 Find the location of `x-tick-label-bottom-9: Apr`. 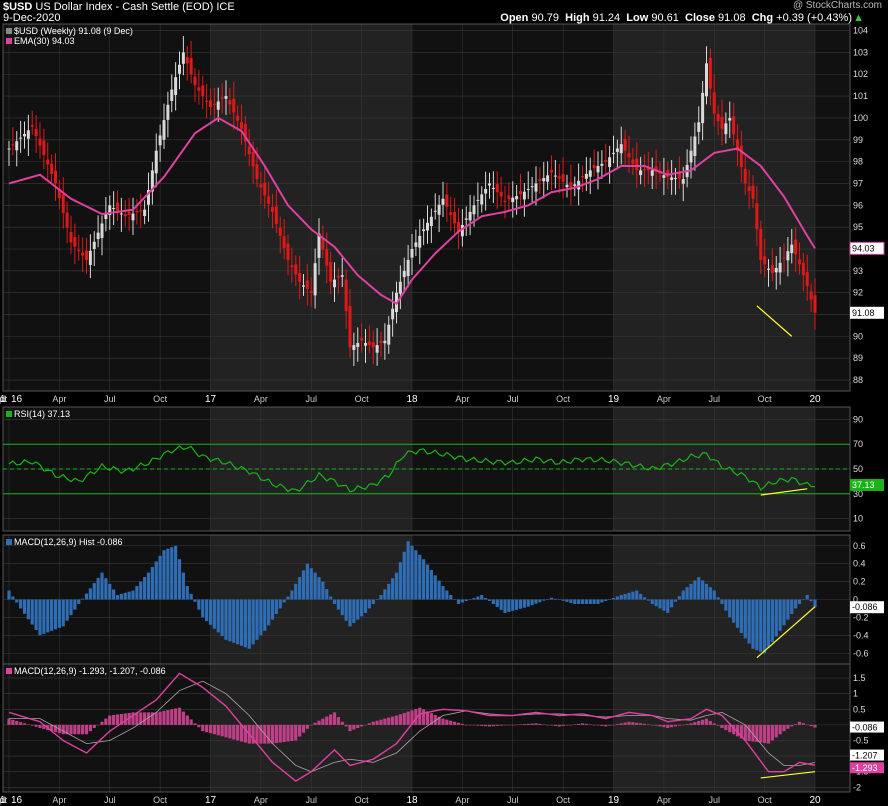

x-tick-label-bottom-9: Apr is located at coordinates (462, 800).